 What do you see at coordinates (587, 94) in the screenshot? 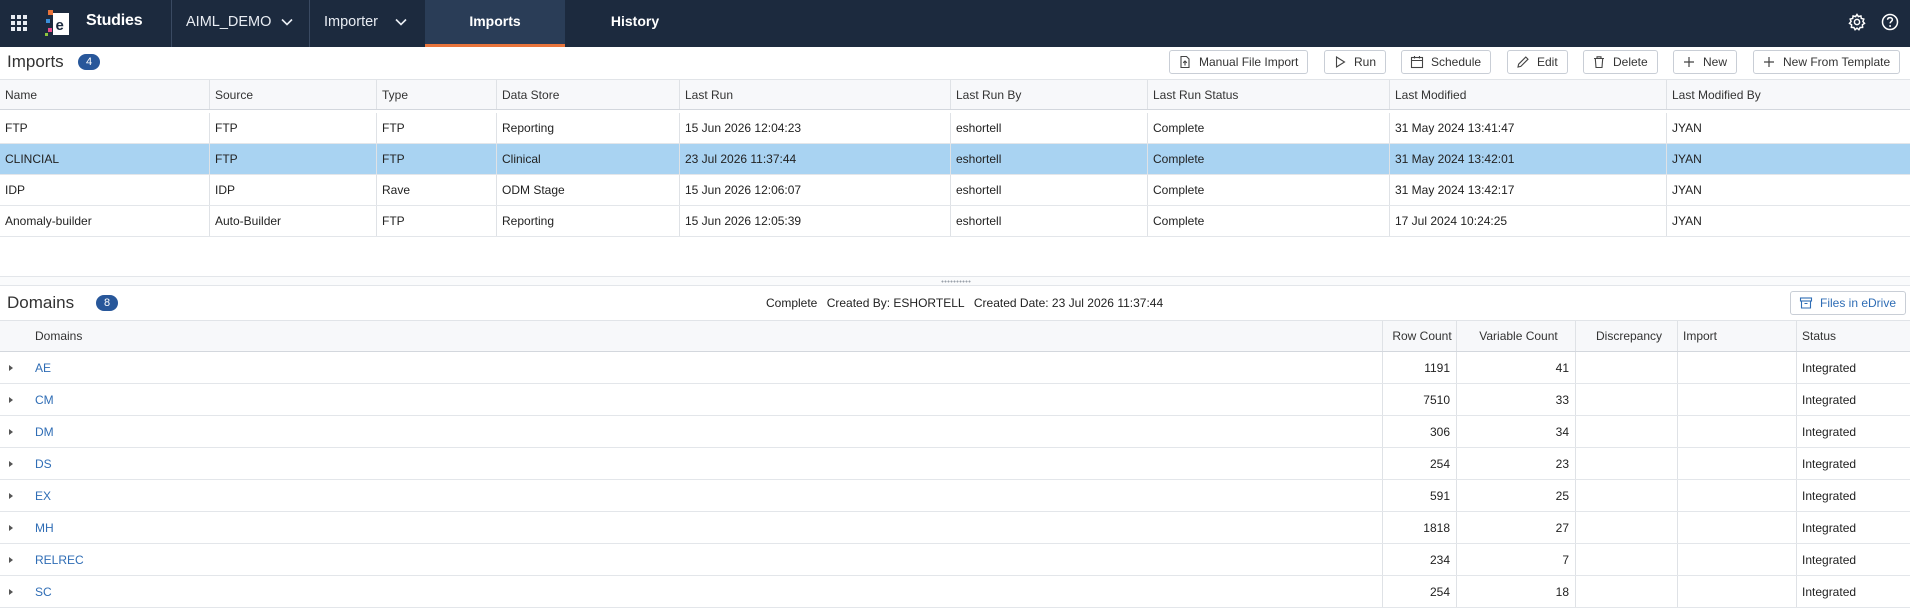
I see `column-header-data-store: Data Store` at bounding box center [587, 94].